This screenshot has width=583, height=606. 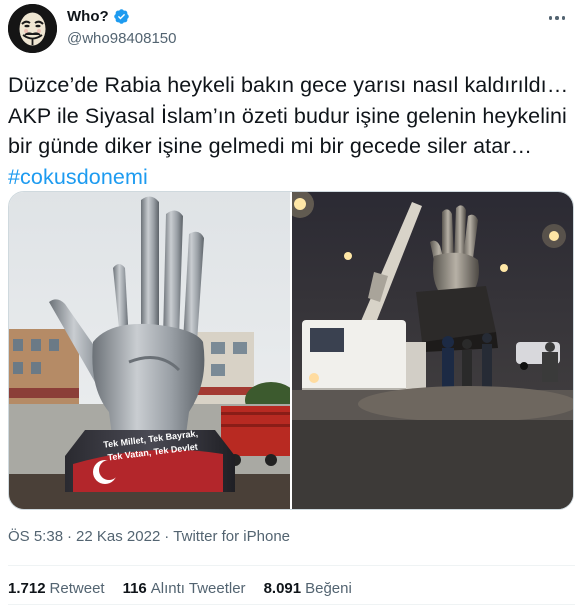 I want to click on verified-badge-icon, so click(x=121, y=16).